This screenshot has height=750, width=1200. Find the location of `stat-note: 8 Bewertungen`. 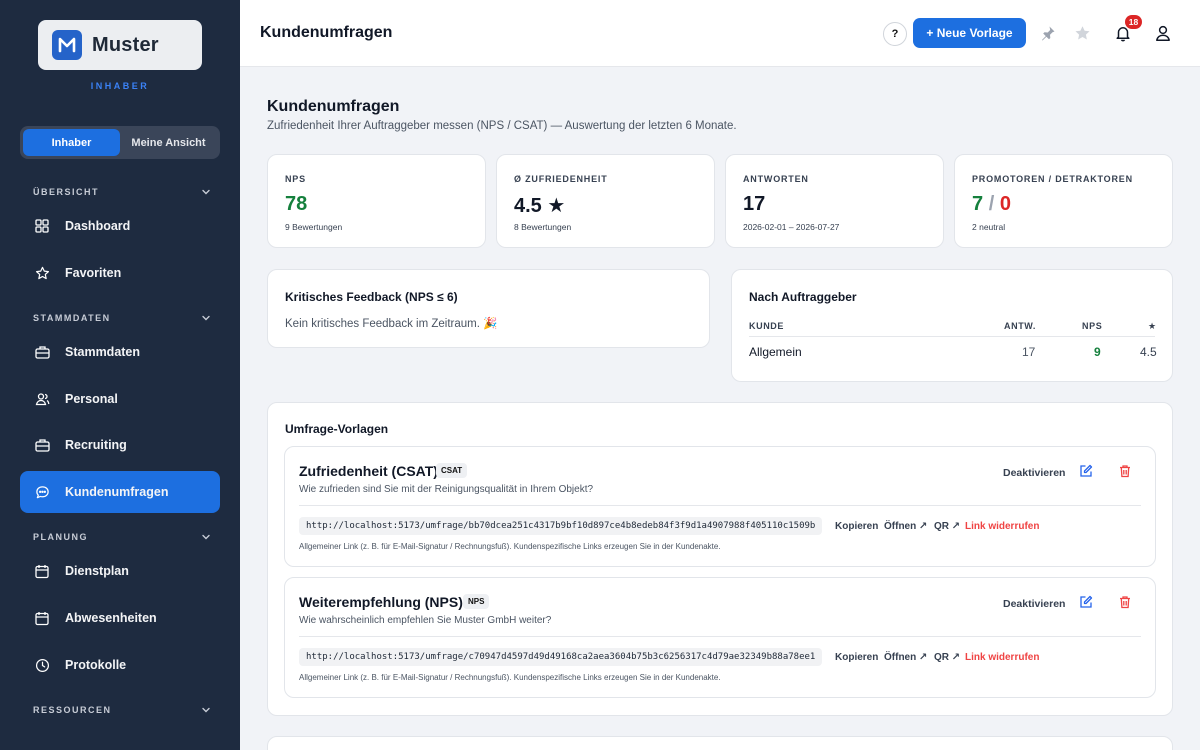

stat-note: 8 Bewertungen is located at coordinates (543, 227).